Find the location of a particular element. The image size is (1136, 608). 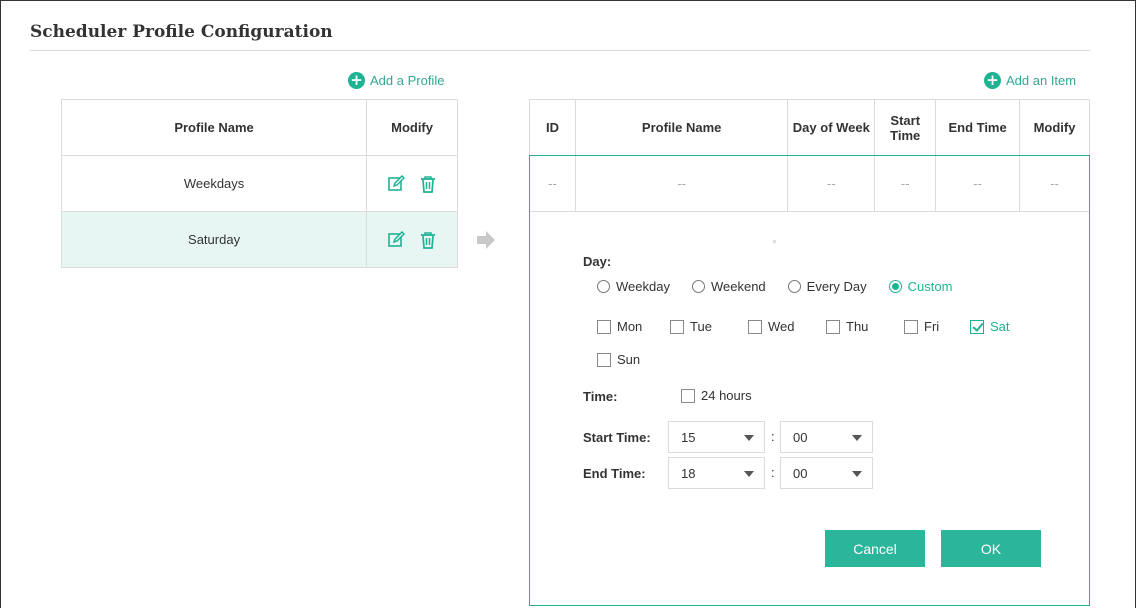

checkbox-wed: Wed is located at coordinates (787, 326).